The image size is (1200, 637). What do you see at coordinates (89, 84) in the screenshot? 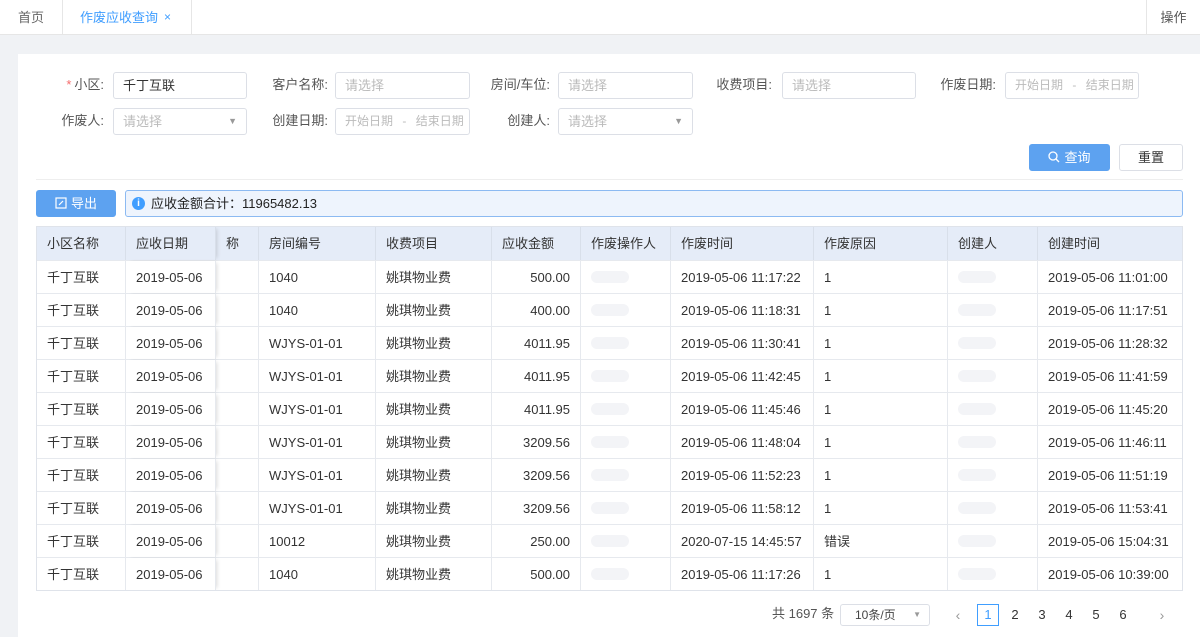
I see `community-label-text: 小区:` at bounding box center [89, 84].